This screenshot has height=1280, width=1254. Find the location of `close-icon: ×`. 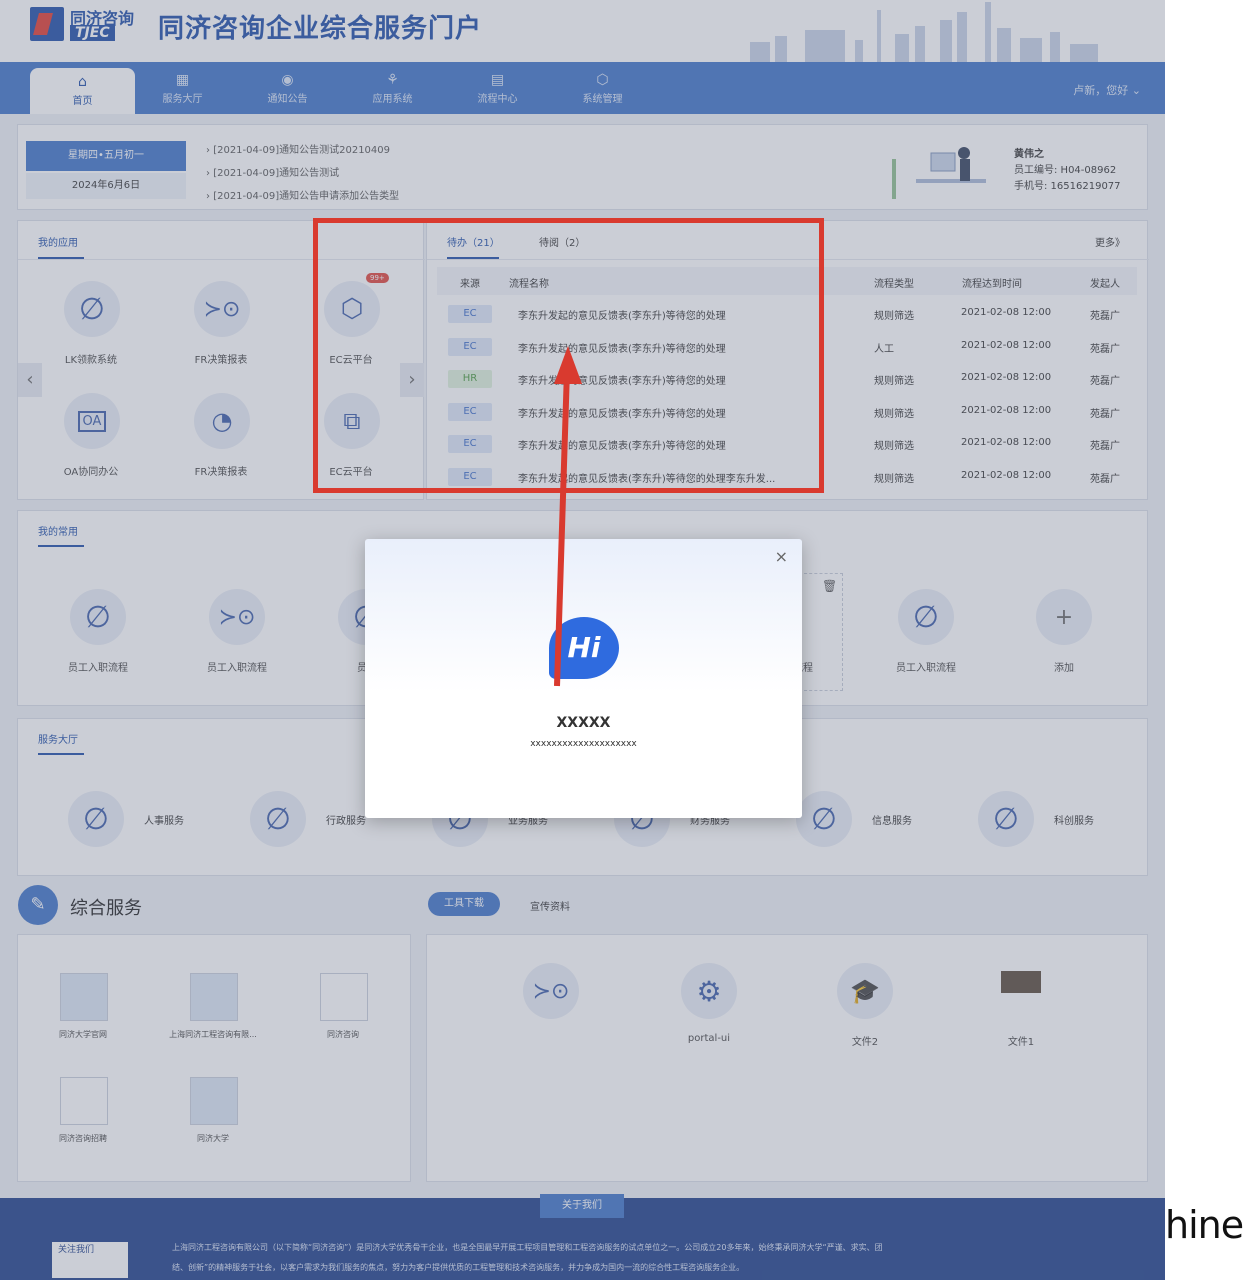

close-icon: × is located at coordinates (781, 556).